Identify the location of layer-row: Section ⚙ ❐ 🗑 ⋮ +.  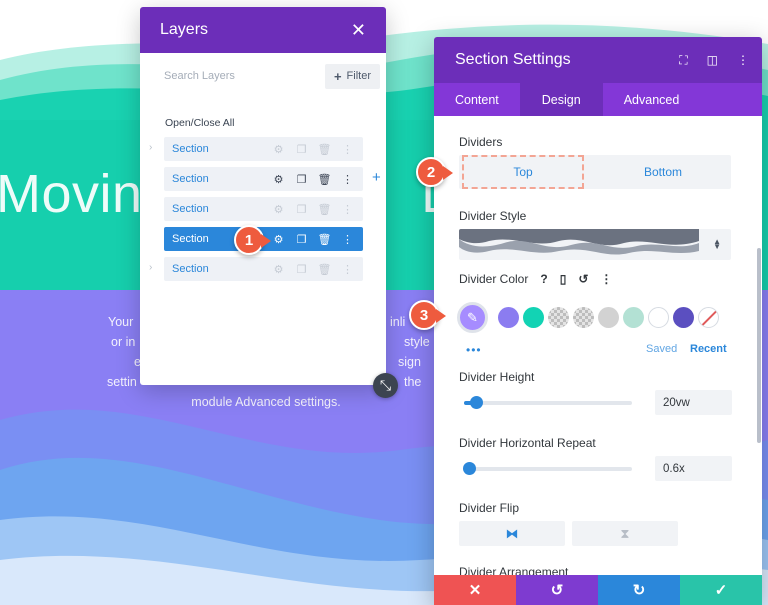
(263, 182).